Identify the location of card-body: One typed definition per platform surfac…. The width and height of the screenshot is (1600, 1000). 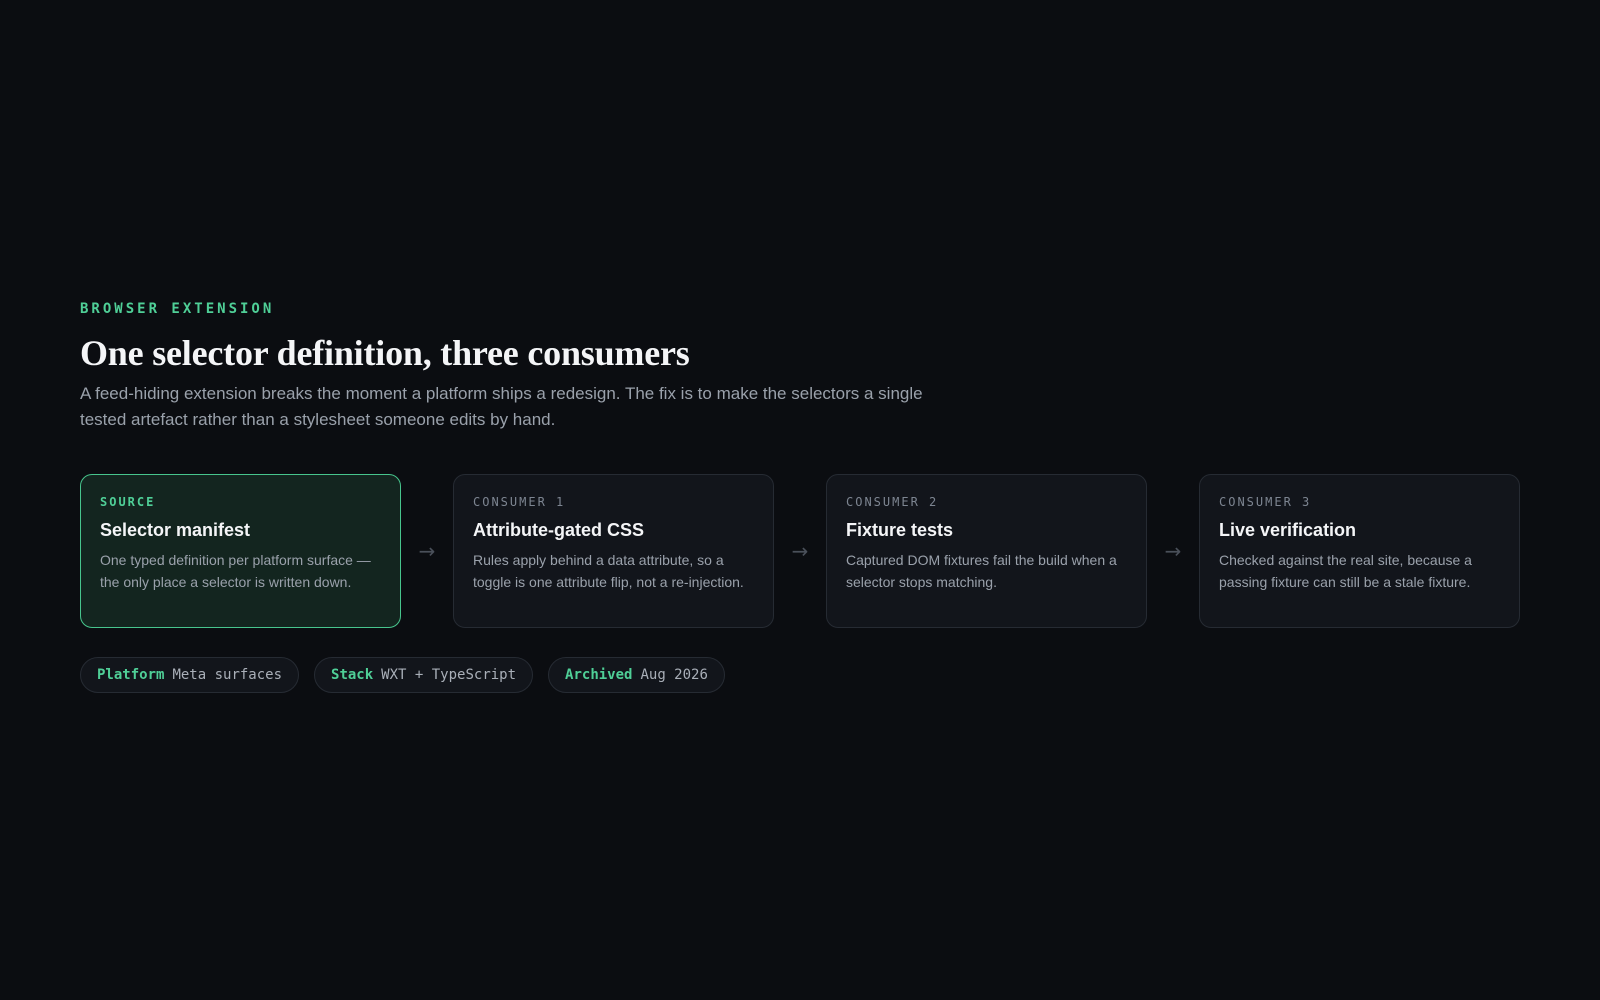
(235, 571).